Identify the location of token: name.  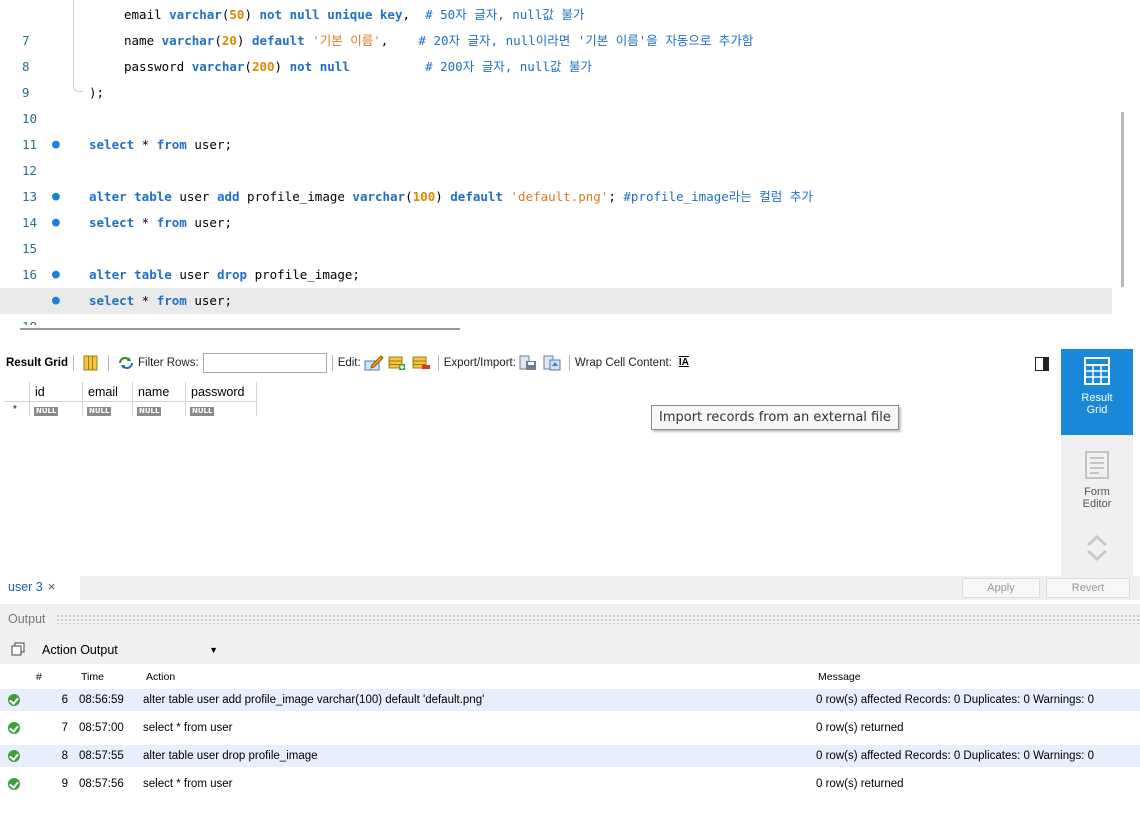
(143, 40).